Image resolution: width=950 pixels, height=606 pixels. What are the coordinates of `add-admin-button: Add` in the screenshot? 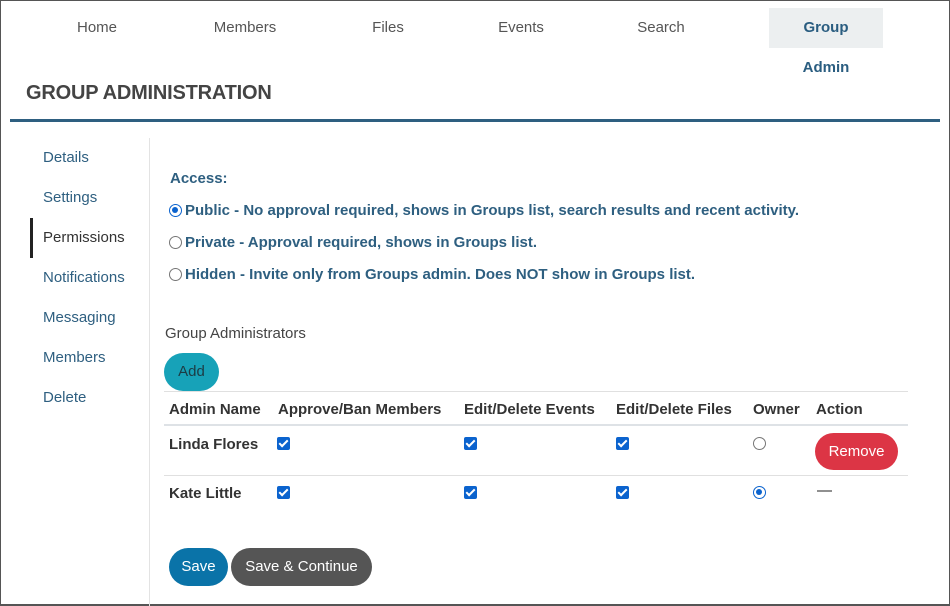 It's located at (191, 372).